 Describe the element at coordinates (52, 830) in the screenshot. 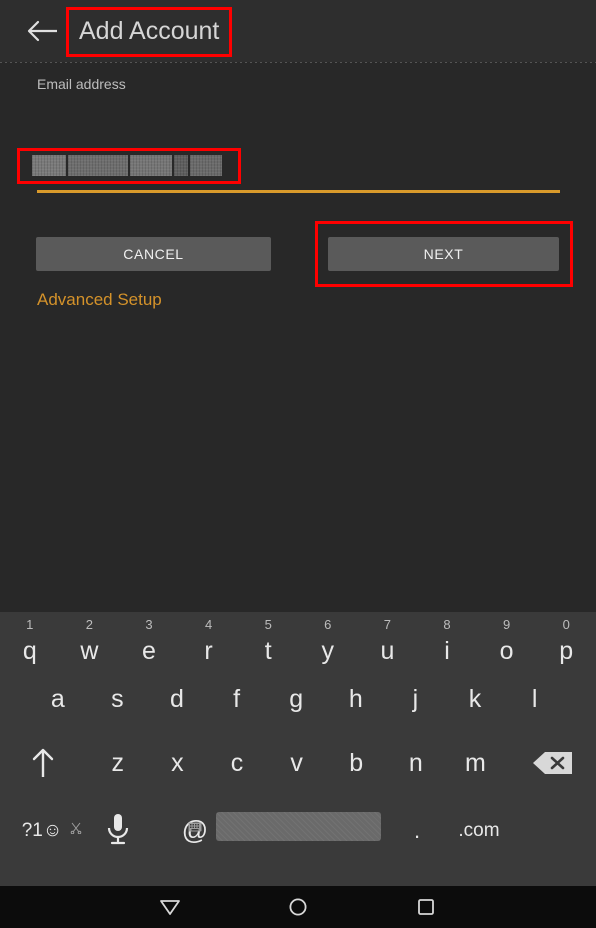

I see `emoji-icon: ☺` at that location.